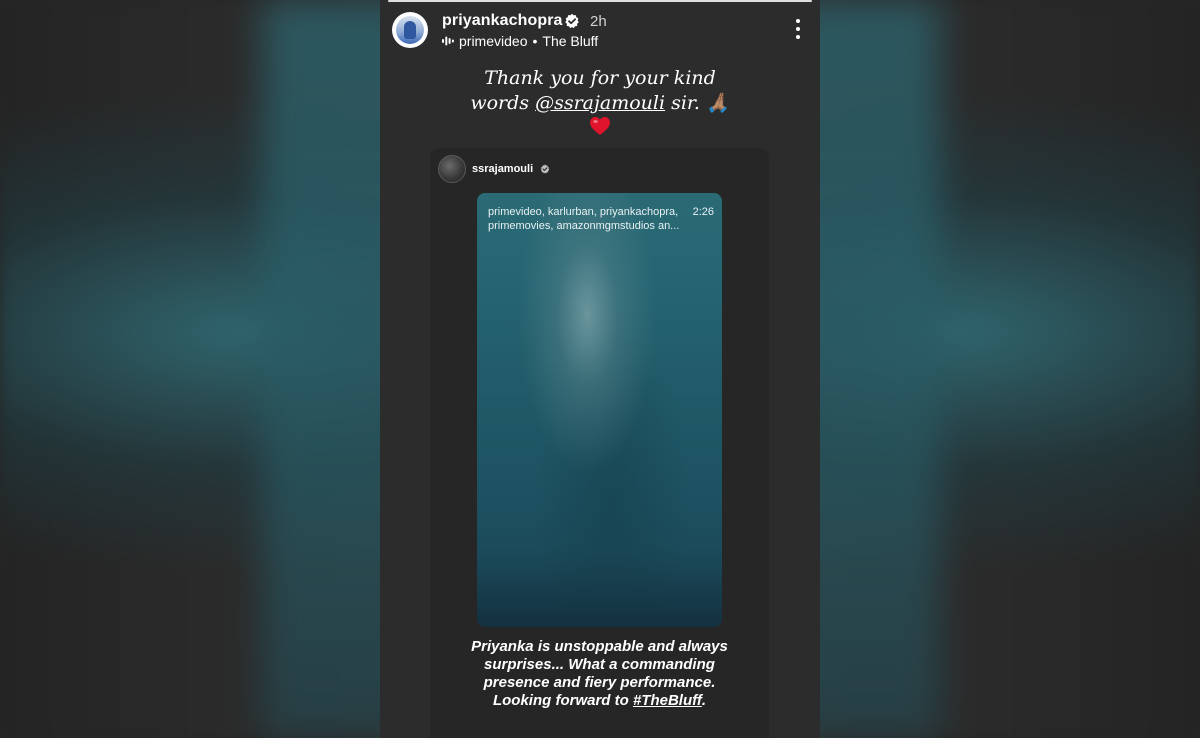 This screenshot has width=1200, height=738. What do you see at coordinates (600, 126) in the screenshot?
I see `heart-icon` at bounding box center [600, 126].